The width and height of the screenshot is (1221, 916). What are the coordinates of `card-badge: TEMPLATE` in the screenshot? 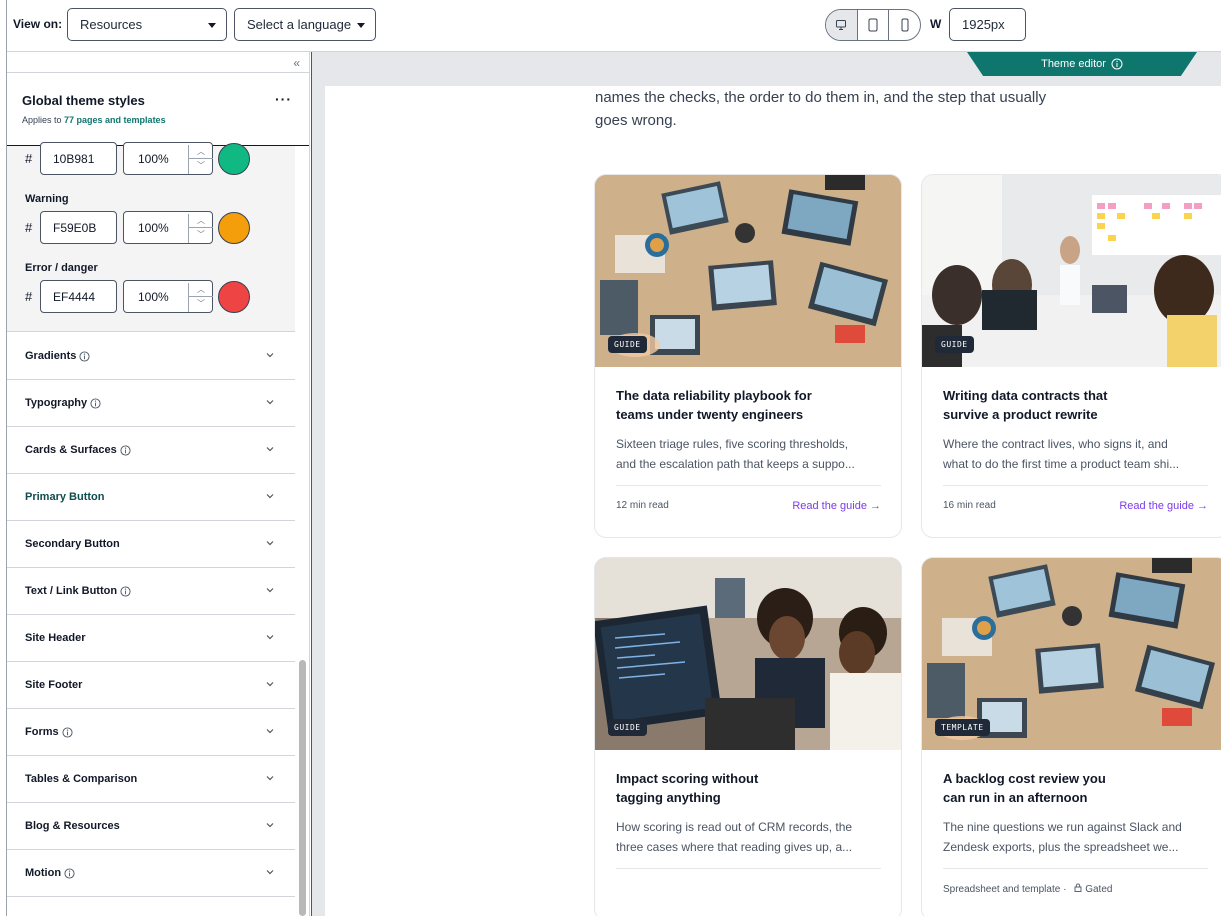 It's located at (962, 727).